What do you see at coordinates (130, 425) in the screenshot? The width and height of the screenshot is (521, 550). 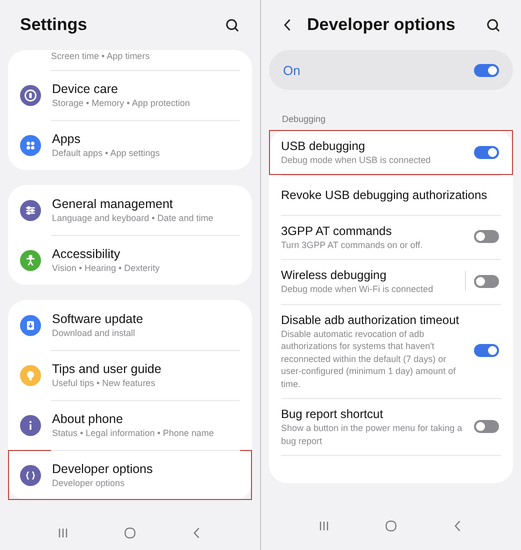 I see `settings-item: About phone Status • Legal information • Phone name` at bounding box center [130, 425].